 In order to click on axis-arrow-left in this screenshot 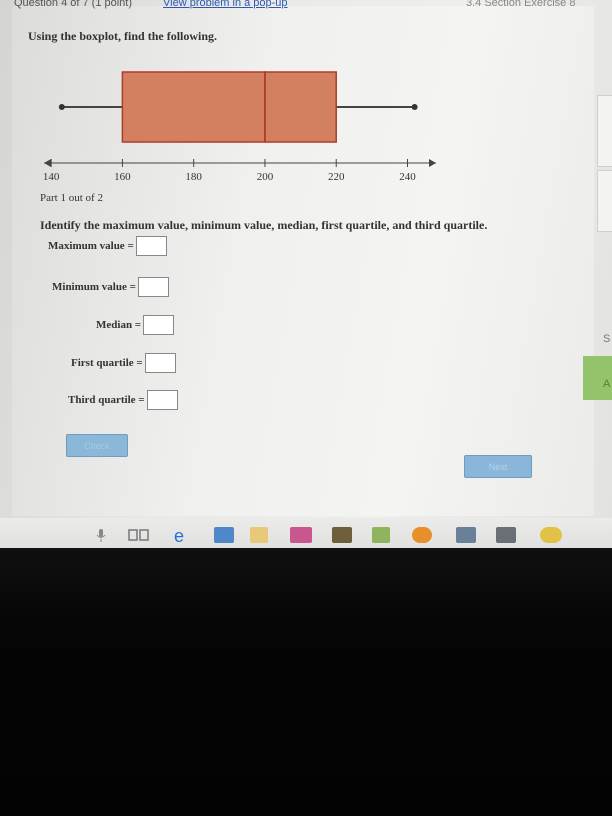, I will do `click(47, 163)`.